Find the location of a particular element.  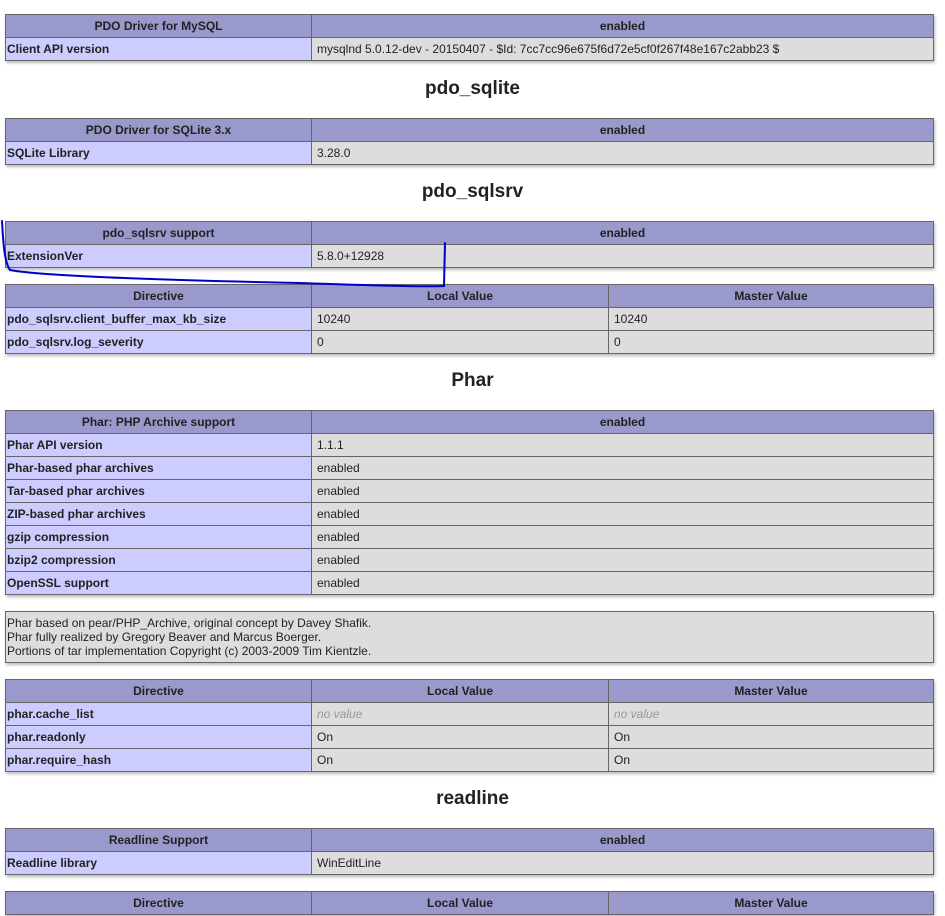

directive-name: phar.cache_list is located at coordinates (158, 714).